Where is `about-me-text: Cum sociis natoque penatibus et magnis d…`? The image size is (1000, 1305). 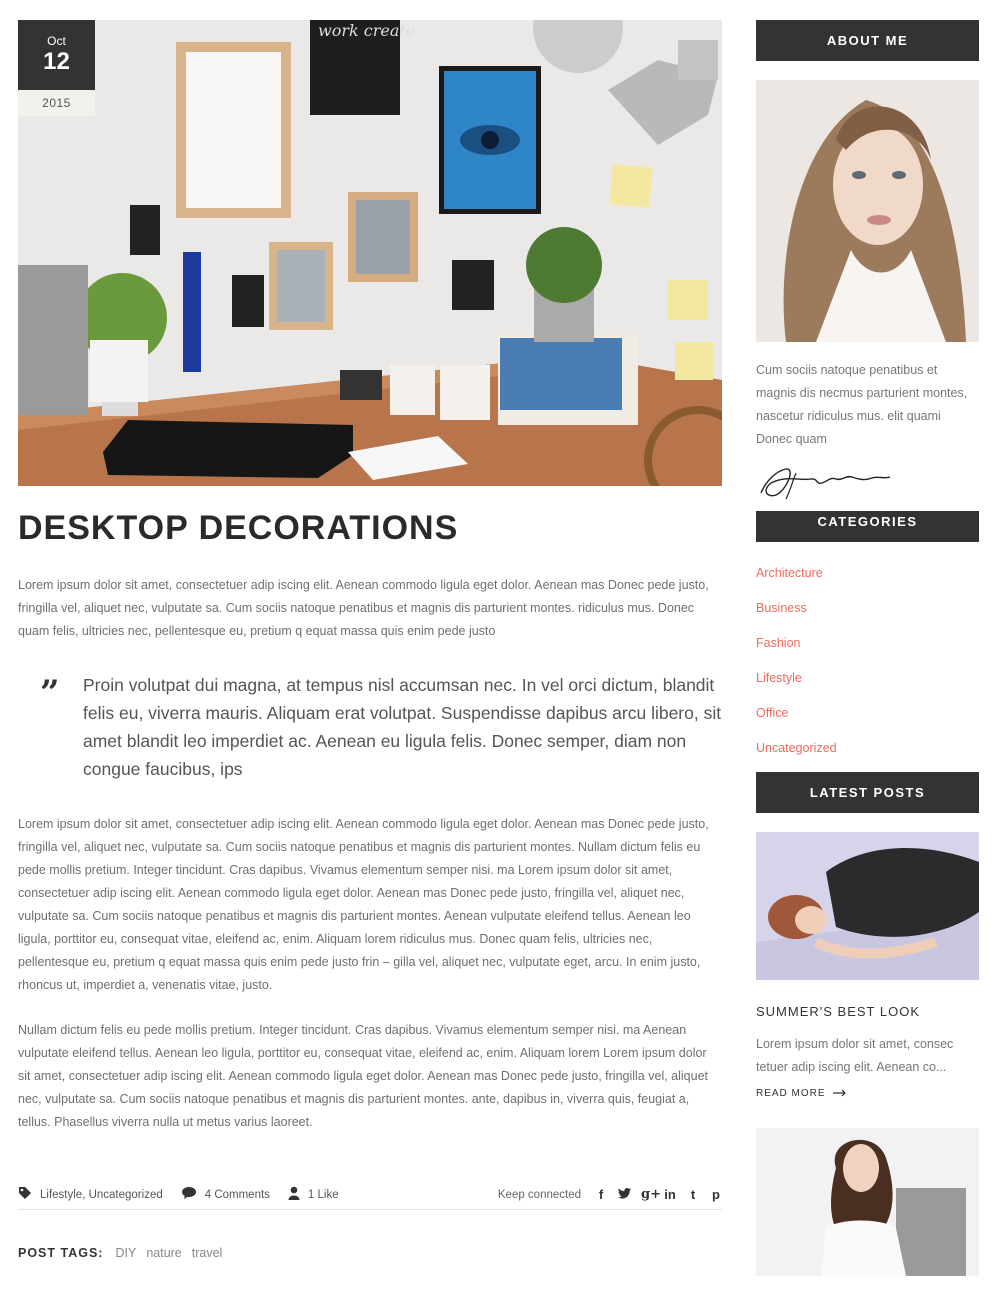 about-me-text: Cum sociis natoque penatibus et magnis d… is located at coordinates (862, 404).